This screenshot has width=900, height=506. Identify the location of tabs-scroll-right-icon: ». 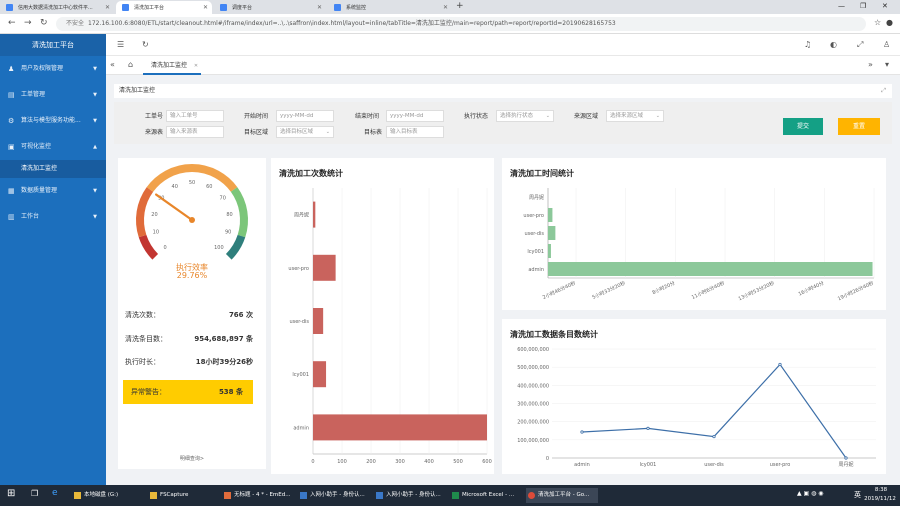
(870, 64).